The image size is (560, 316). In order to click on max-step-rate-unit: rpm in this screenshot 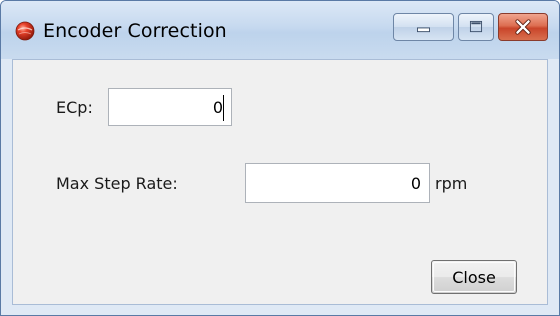, I will do `click(451, 183)`.